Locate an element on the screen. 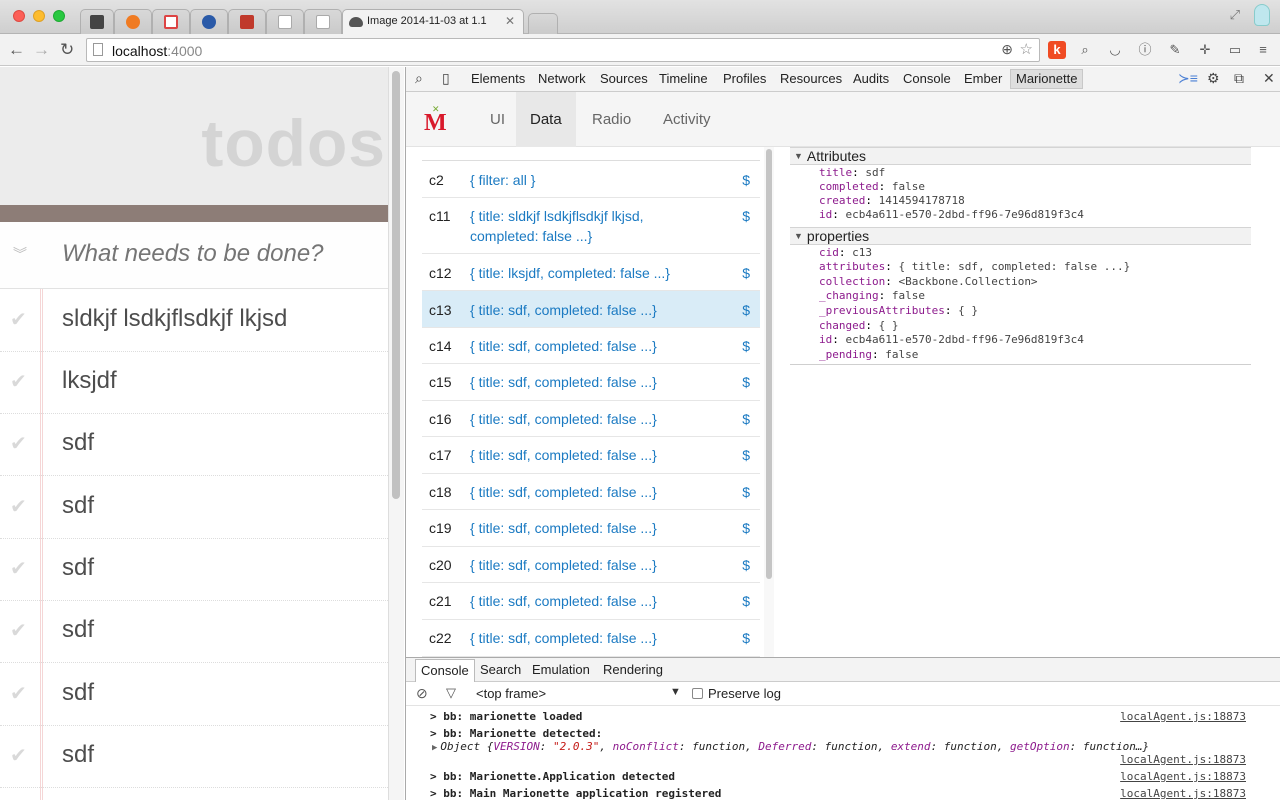 Image resolution: width=1280 pixels, height=800 pixels. filter-icon: ▽ is located at coordinates (451, 693).